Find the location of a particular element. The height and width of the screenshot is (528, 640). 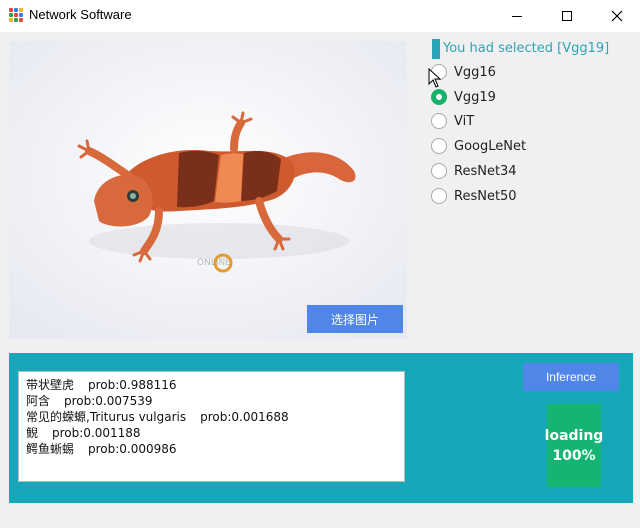

result-prob: prob:0.007539 is located at coordinates (108, 401).